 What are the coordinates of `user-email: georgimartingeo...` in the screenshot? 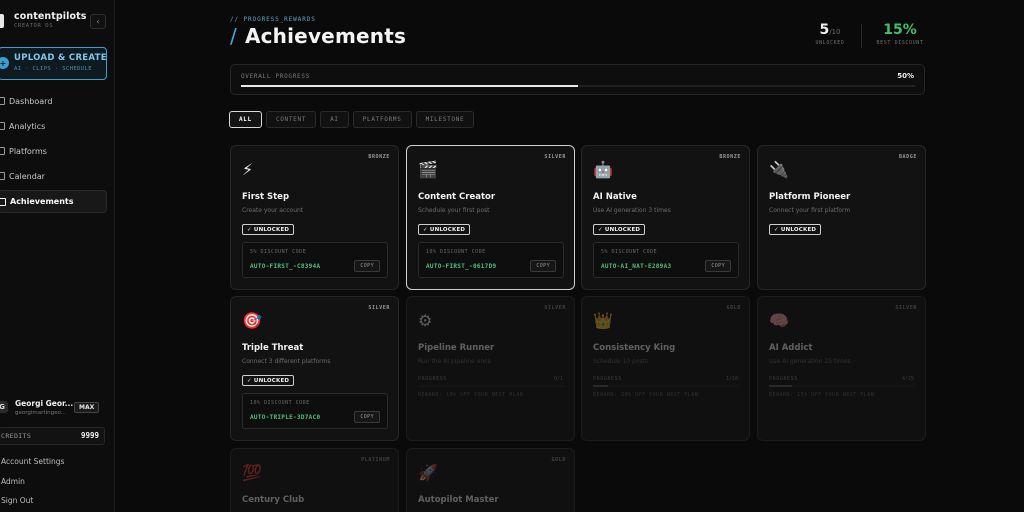 It's located at (40, 413).